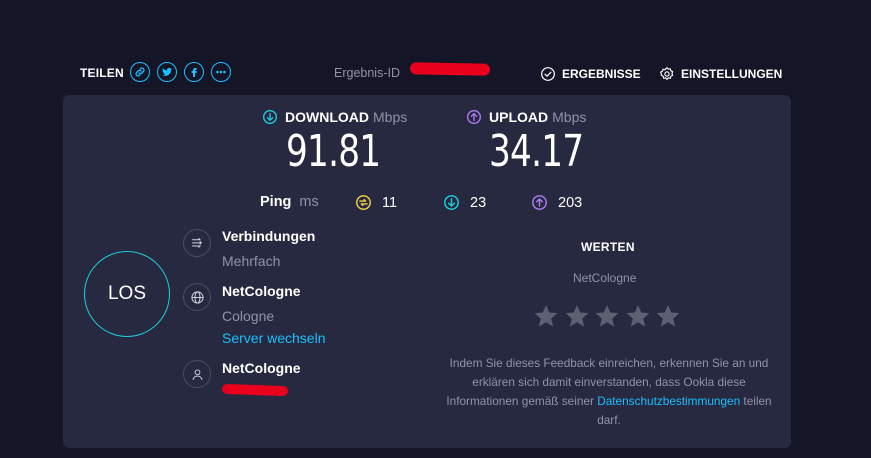 The height and width of the screenshot is (458, 871). What do you see at coordinates (519, 117) in the screenshot?
I see `upload-label: UPLOAD` at bounding box center [519, 117].